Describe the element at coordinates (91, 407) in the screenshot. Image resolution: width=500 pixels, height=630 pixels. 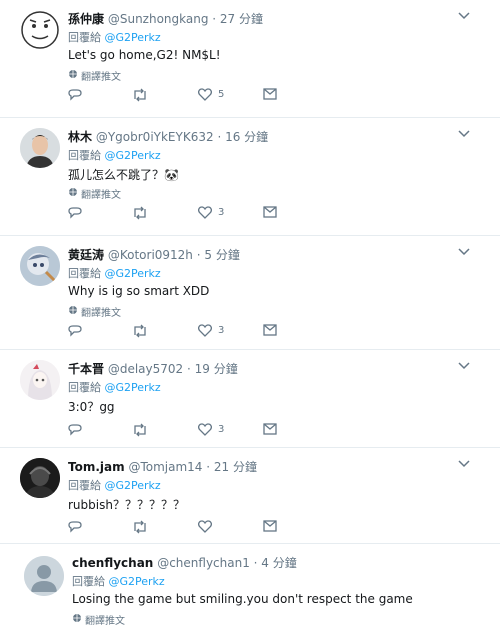
I see `tweet-text: 3:0？gg` at that location.